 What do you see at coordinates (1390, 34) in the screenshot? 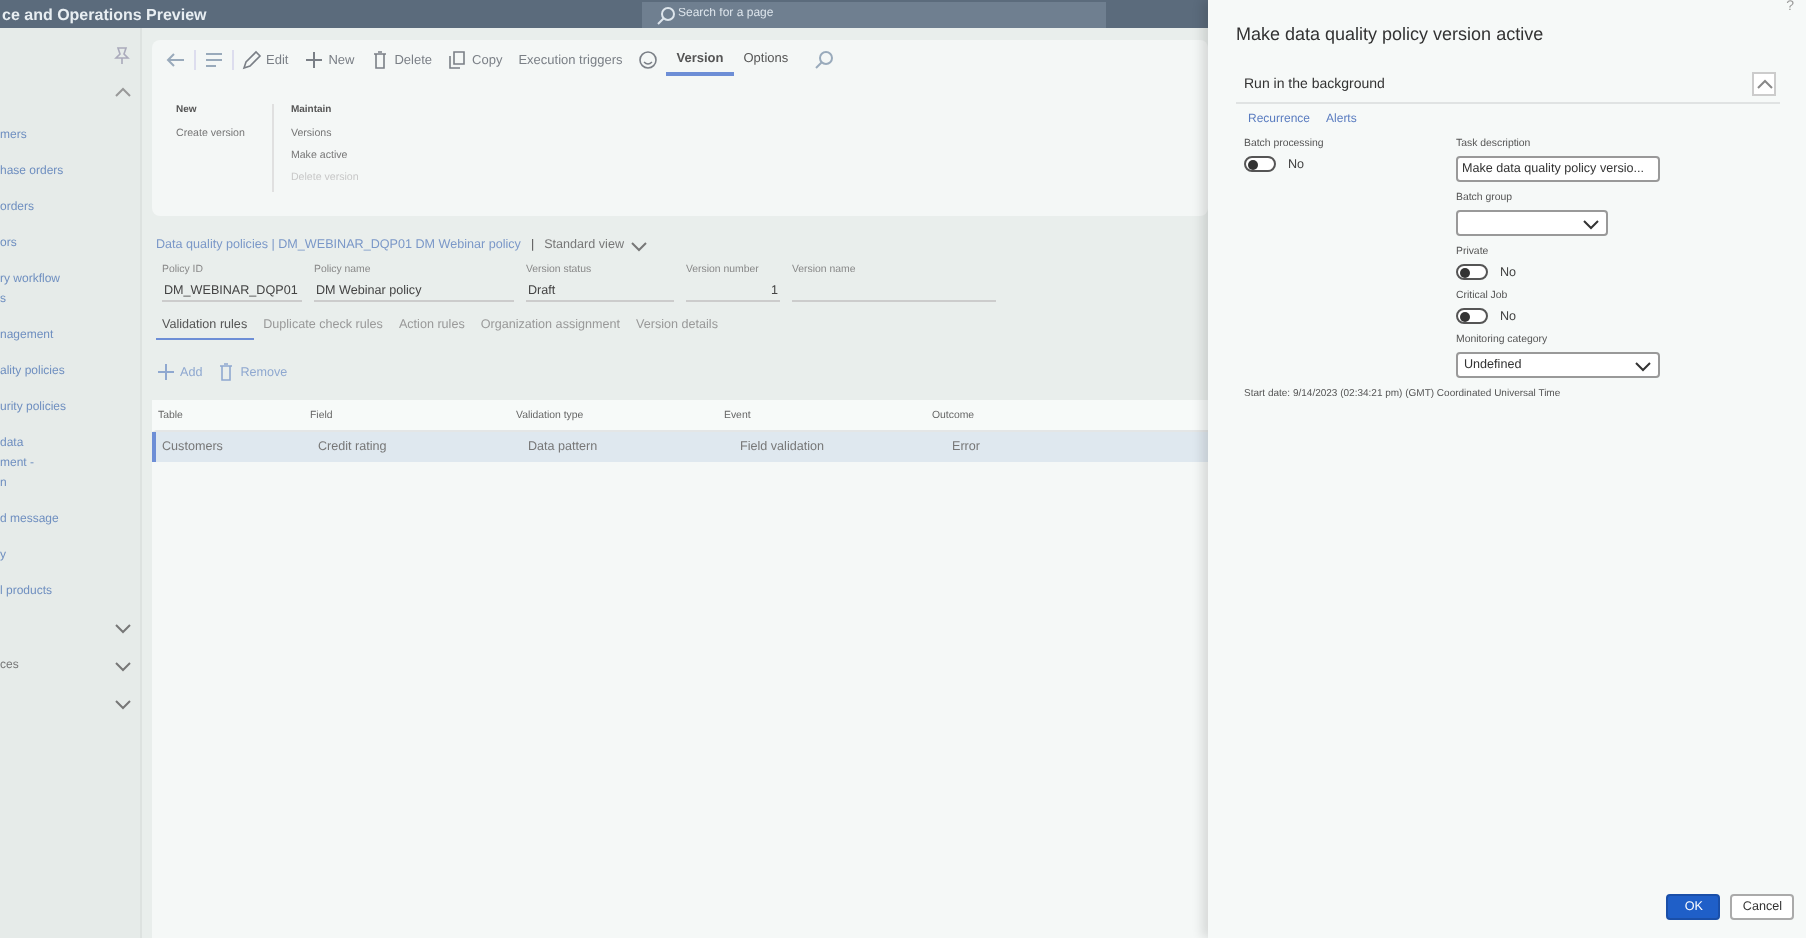
I see `dialog-title: Make data quality policy version active` at bounding box center [1390, 34].